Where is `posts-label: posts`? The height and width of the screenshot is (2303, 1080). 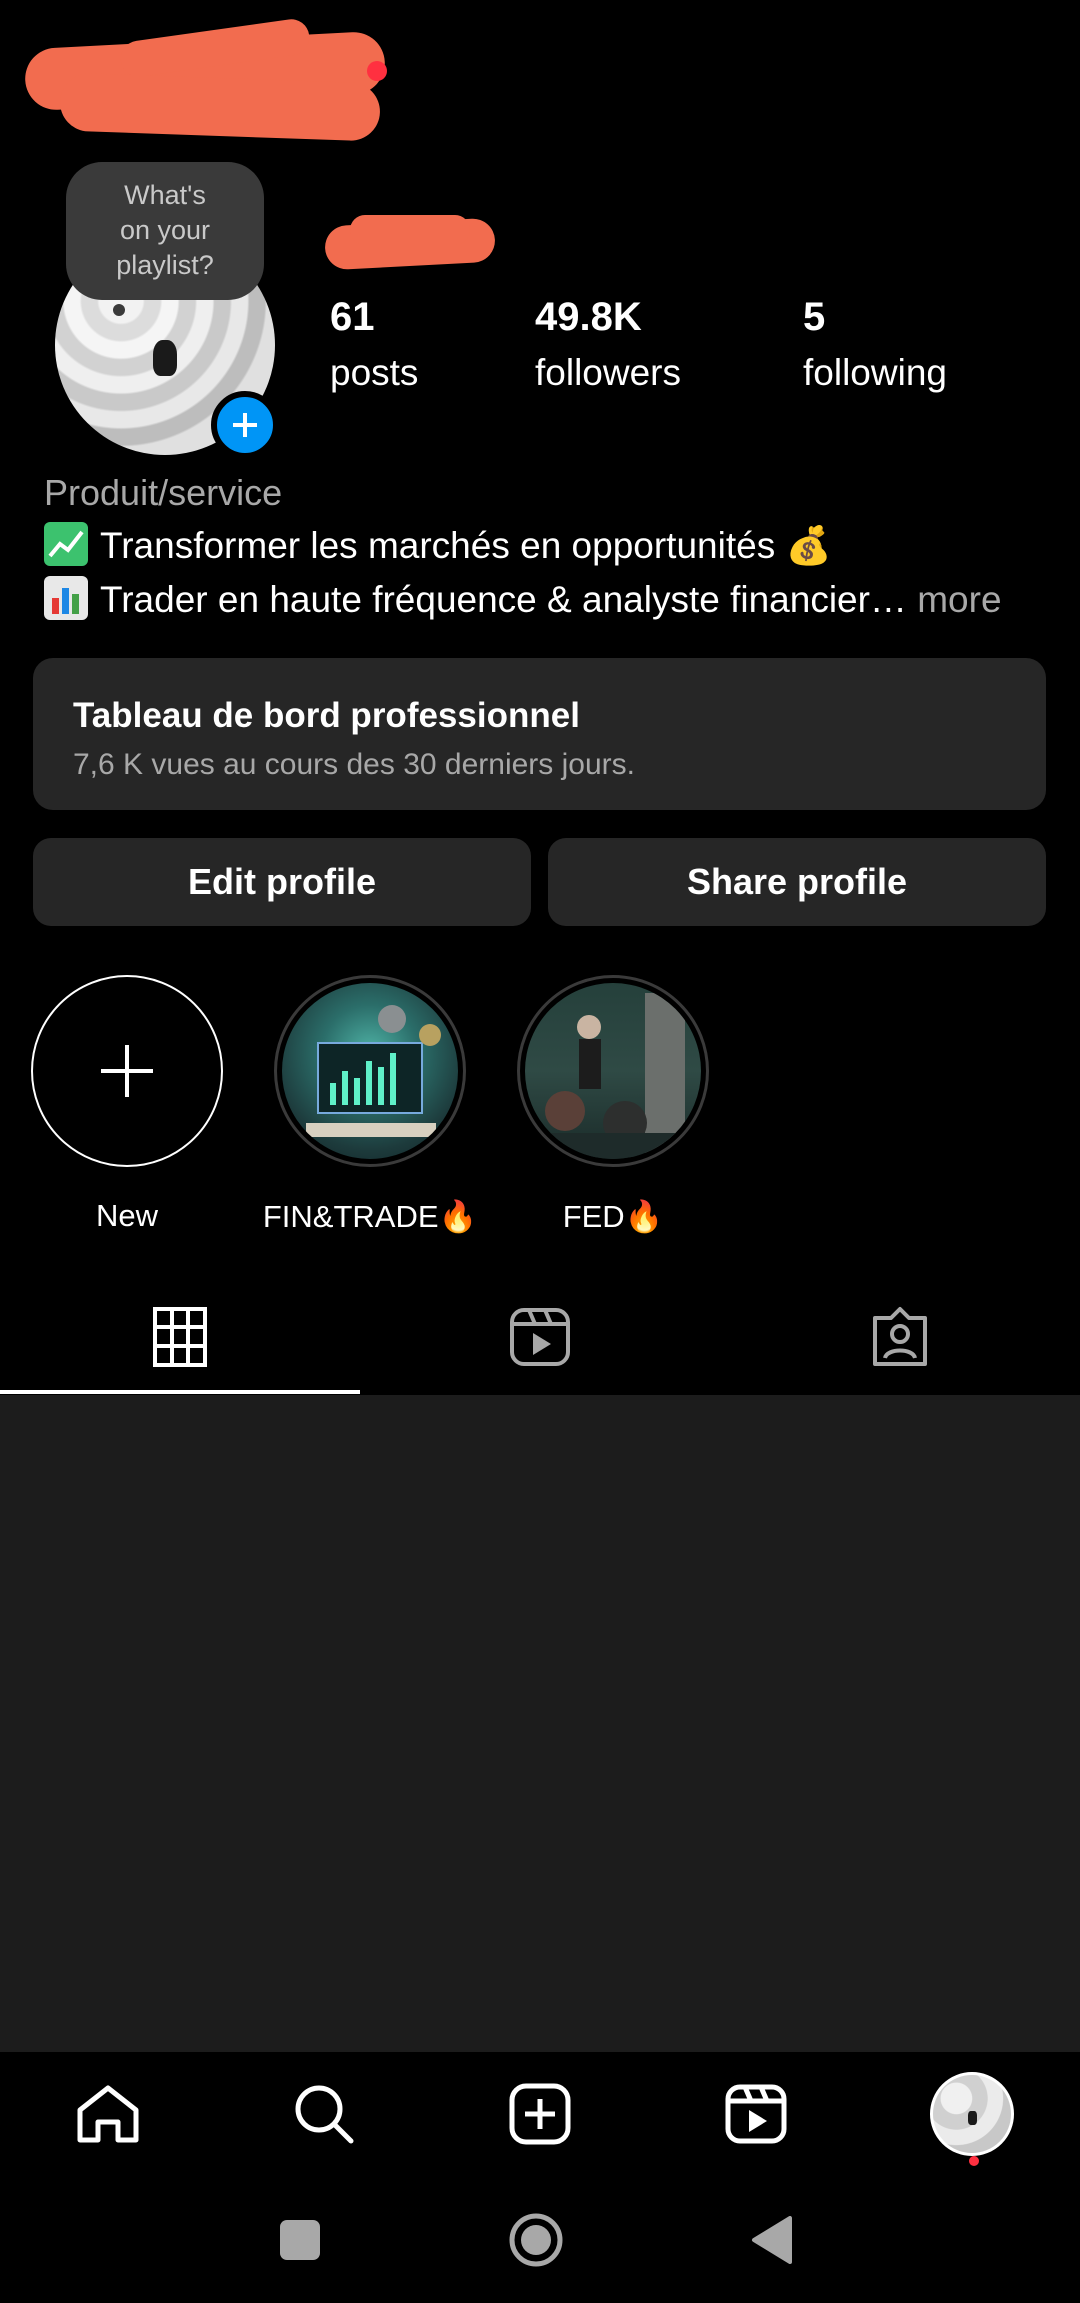 posts-label: posts is located at coordinates (374, 372).